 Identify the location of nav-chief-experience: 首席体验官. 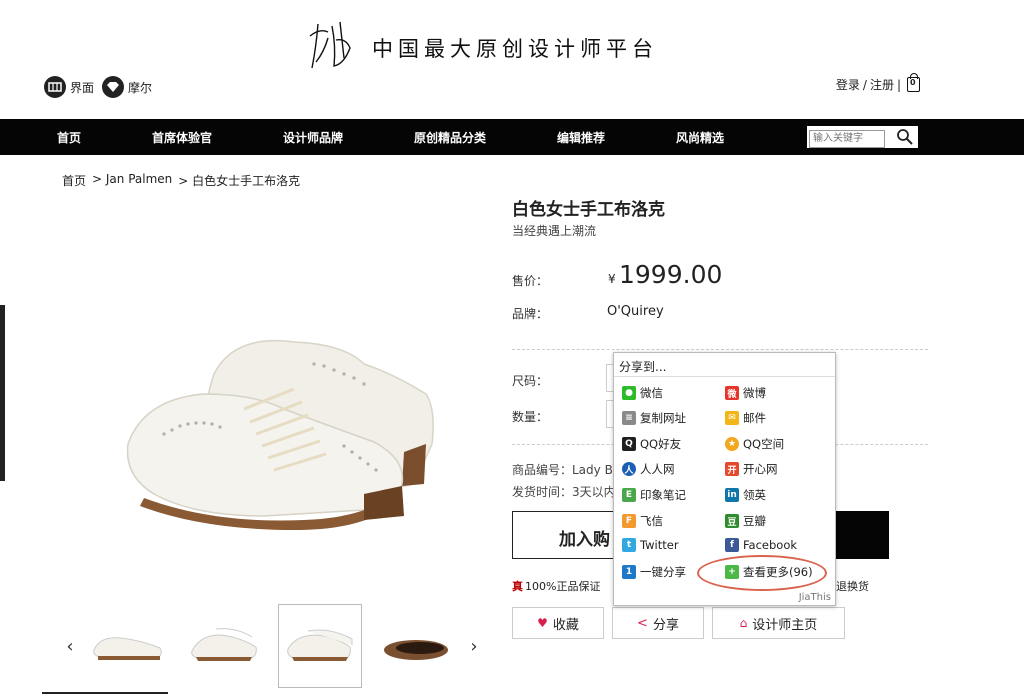
(182, 137).